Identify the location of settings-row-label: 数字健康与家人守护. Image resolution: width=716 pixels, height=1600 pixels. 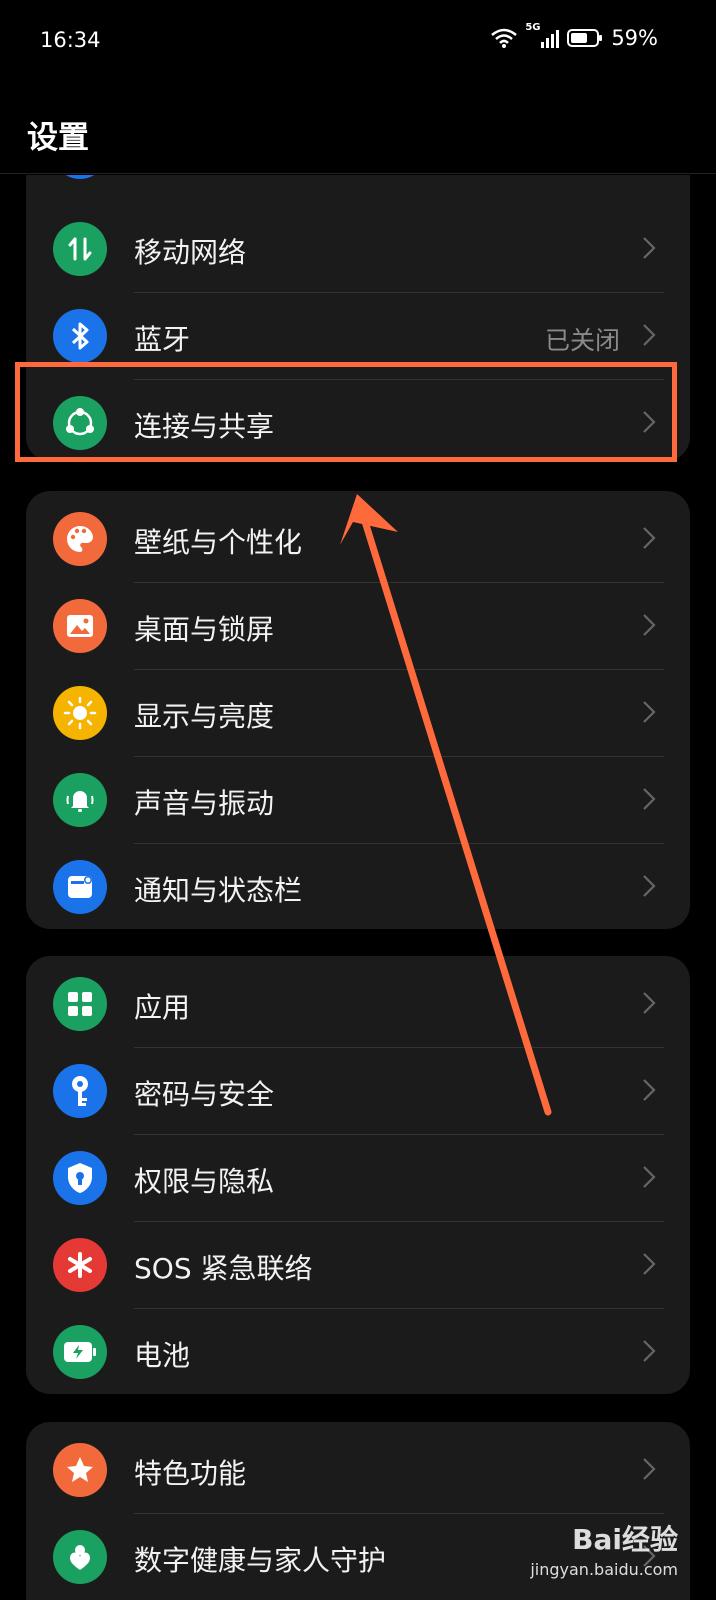
(260, 1560).